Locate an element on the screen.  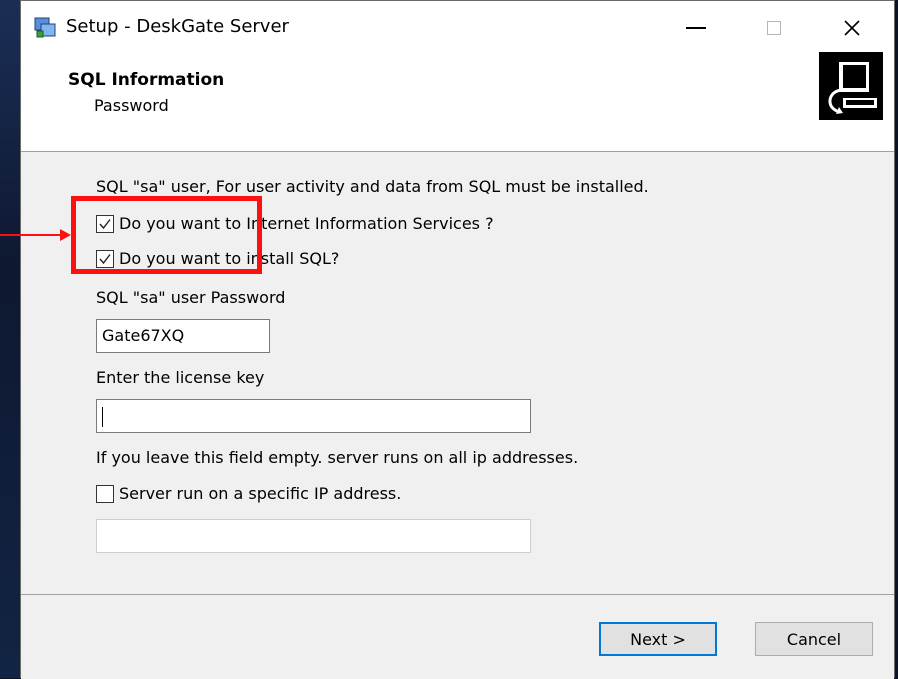
maximize-icon is located at coordinates (774, 28).